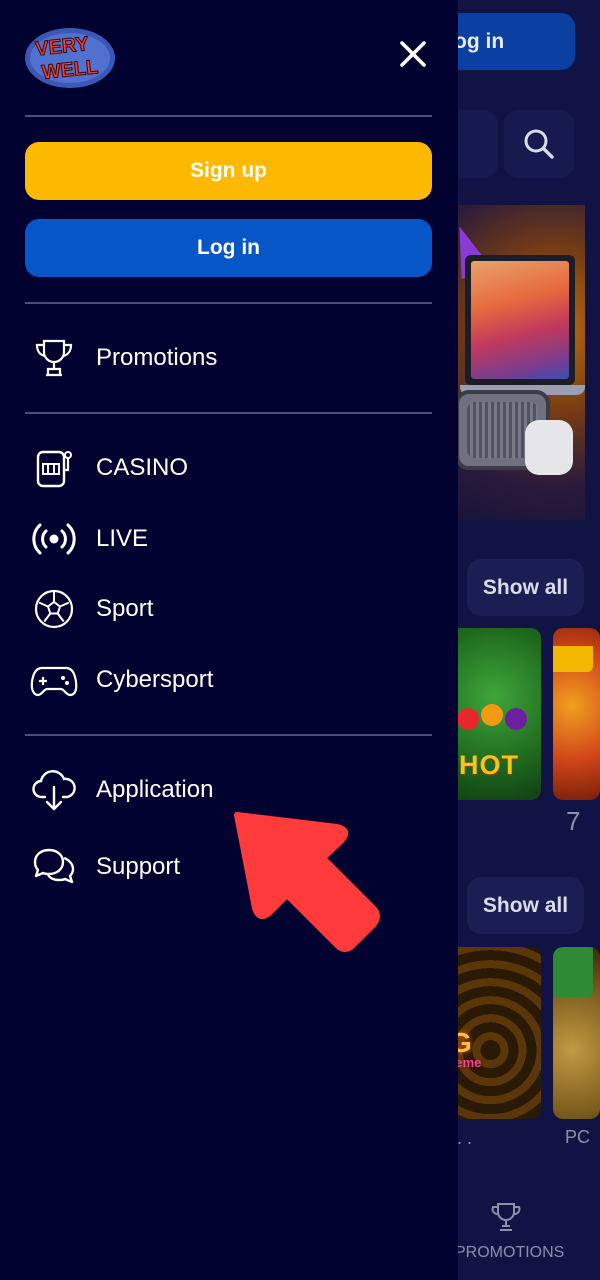  What do you see at coordinates (230, 539) in the screenshot?
I see `menu-item-live: LIVE` at bounding box center [230, 539].